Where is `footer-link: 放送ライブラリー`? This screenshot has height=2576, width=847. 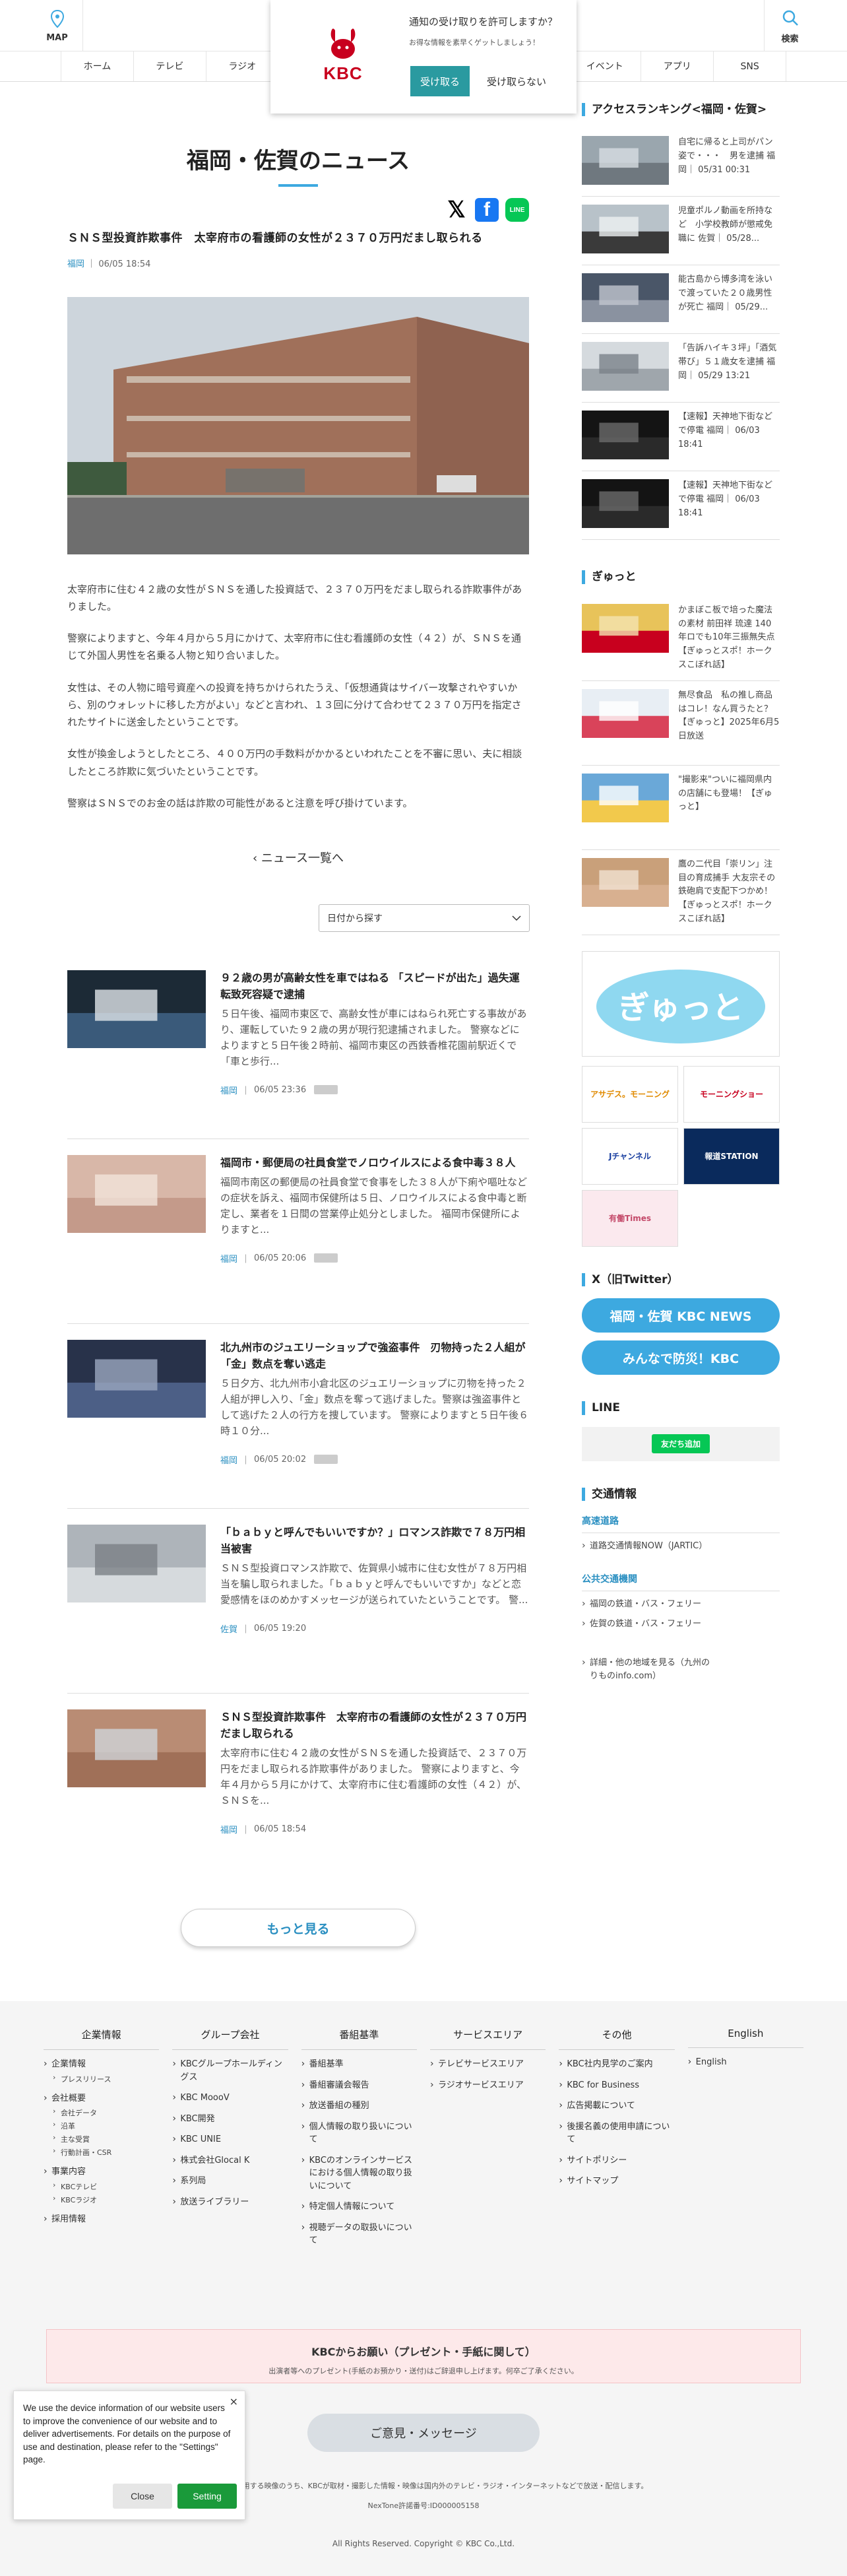 footer-link: 放送ライブラリー is located at coordinates (230, 2201).